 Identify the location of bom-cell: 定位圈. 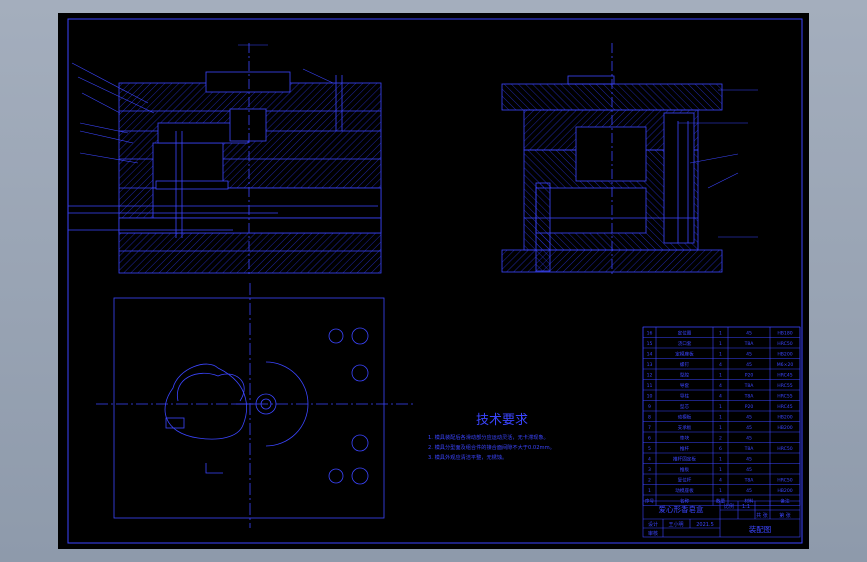
(685, 333).